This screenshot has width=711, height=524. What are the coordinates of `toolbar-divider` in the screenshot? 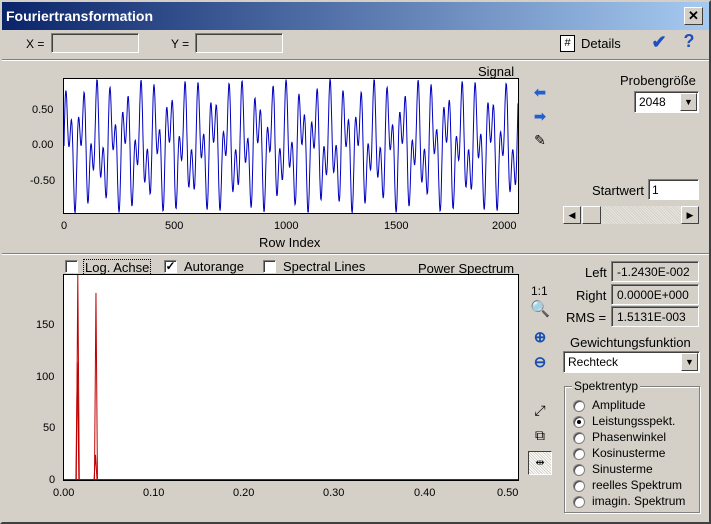 It's located at (355, 60).